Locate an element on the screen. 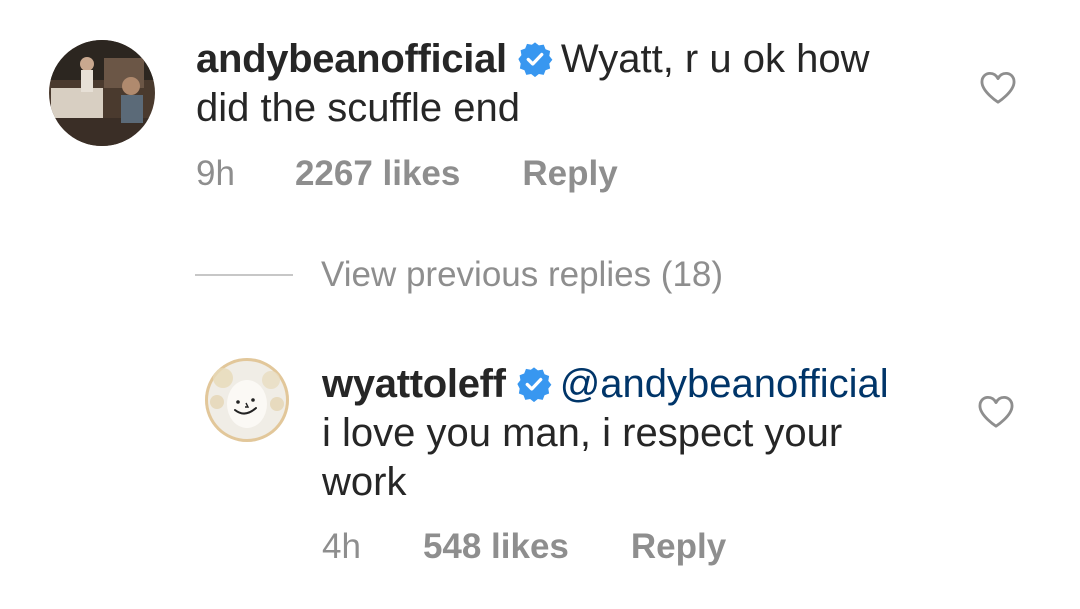 The width and height of the screenshot is (1080, 609). reply-meta: 4h 548 likes Reply is located at coordinates (524, 547).